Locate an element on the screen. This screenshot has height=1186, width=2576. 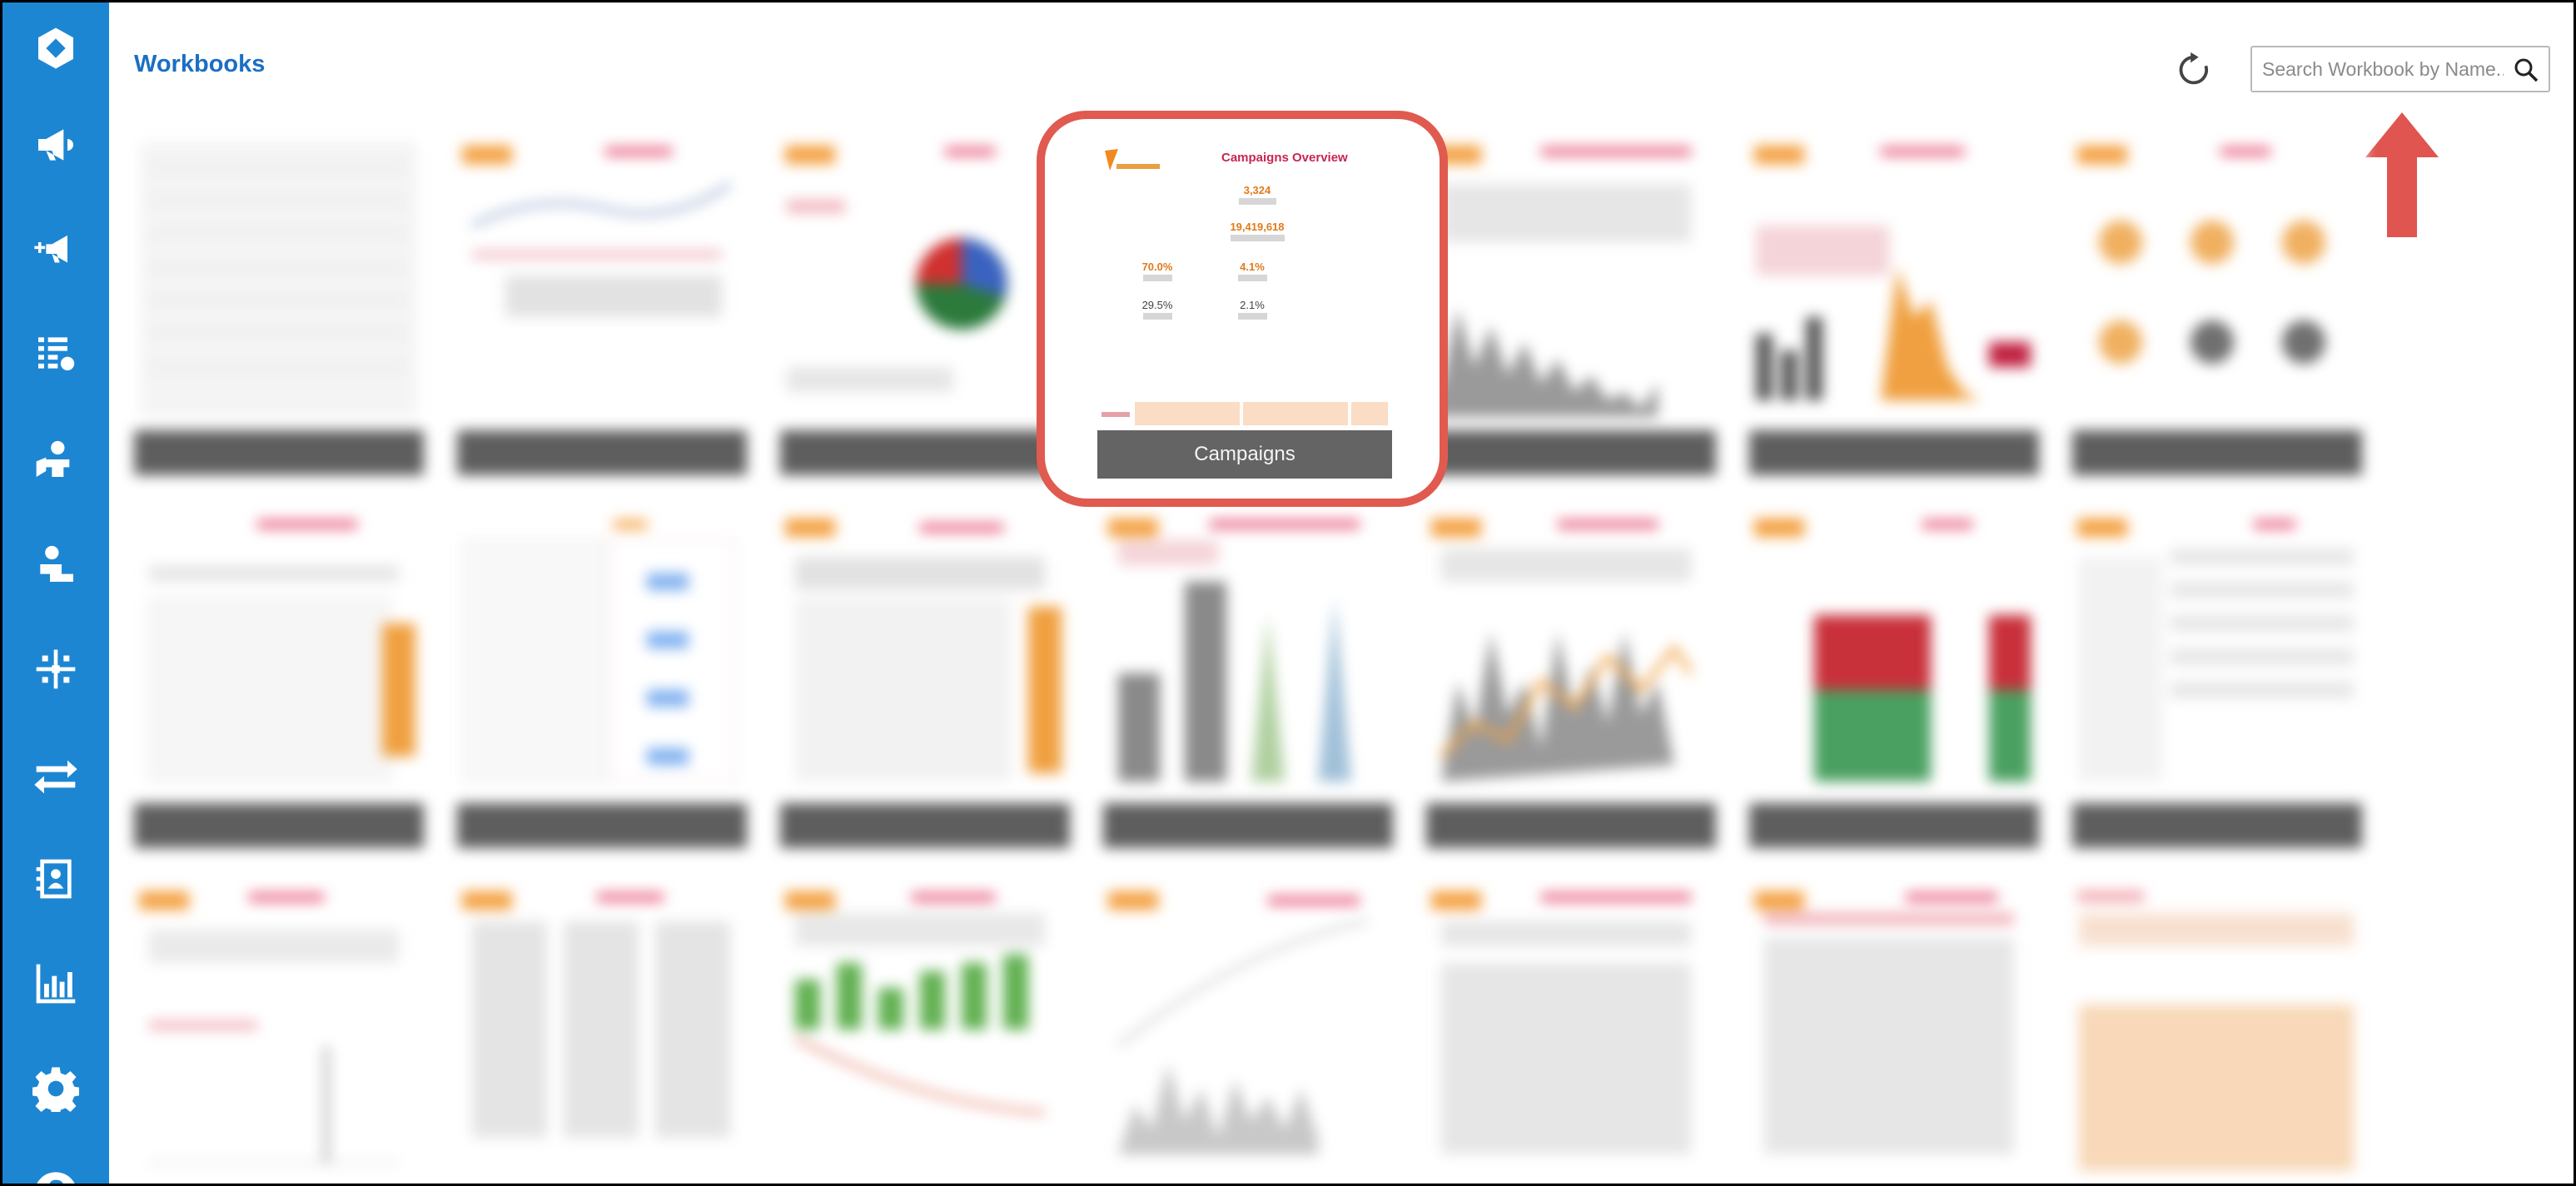
sidebar-item-integrations is located at coordinates (55, 669).